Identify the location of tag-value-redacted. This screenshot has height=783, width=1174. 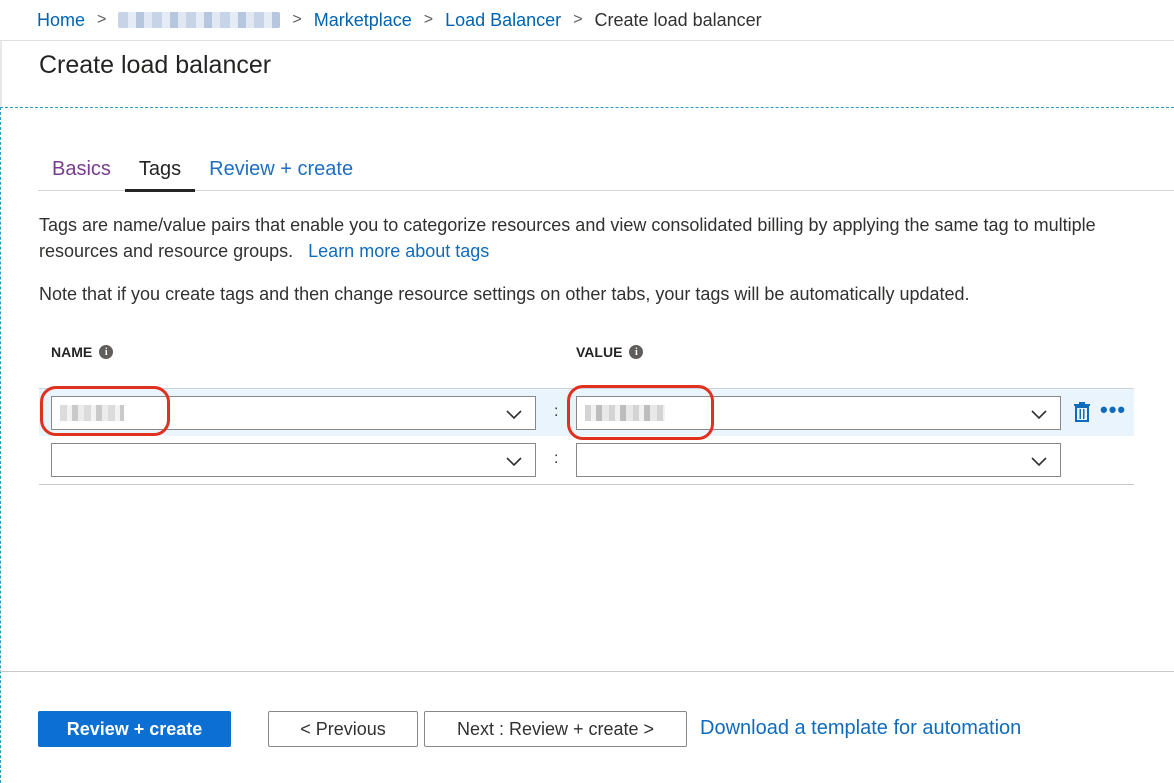
(625, 413).